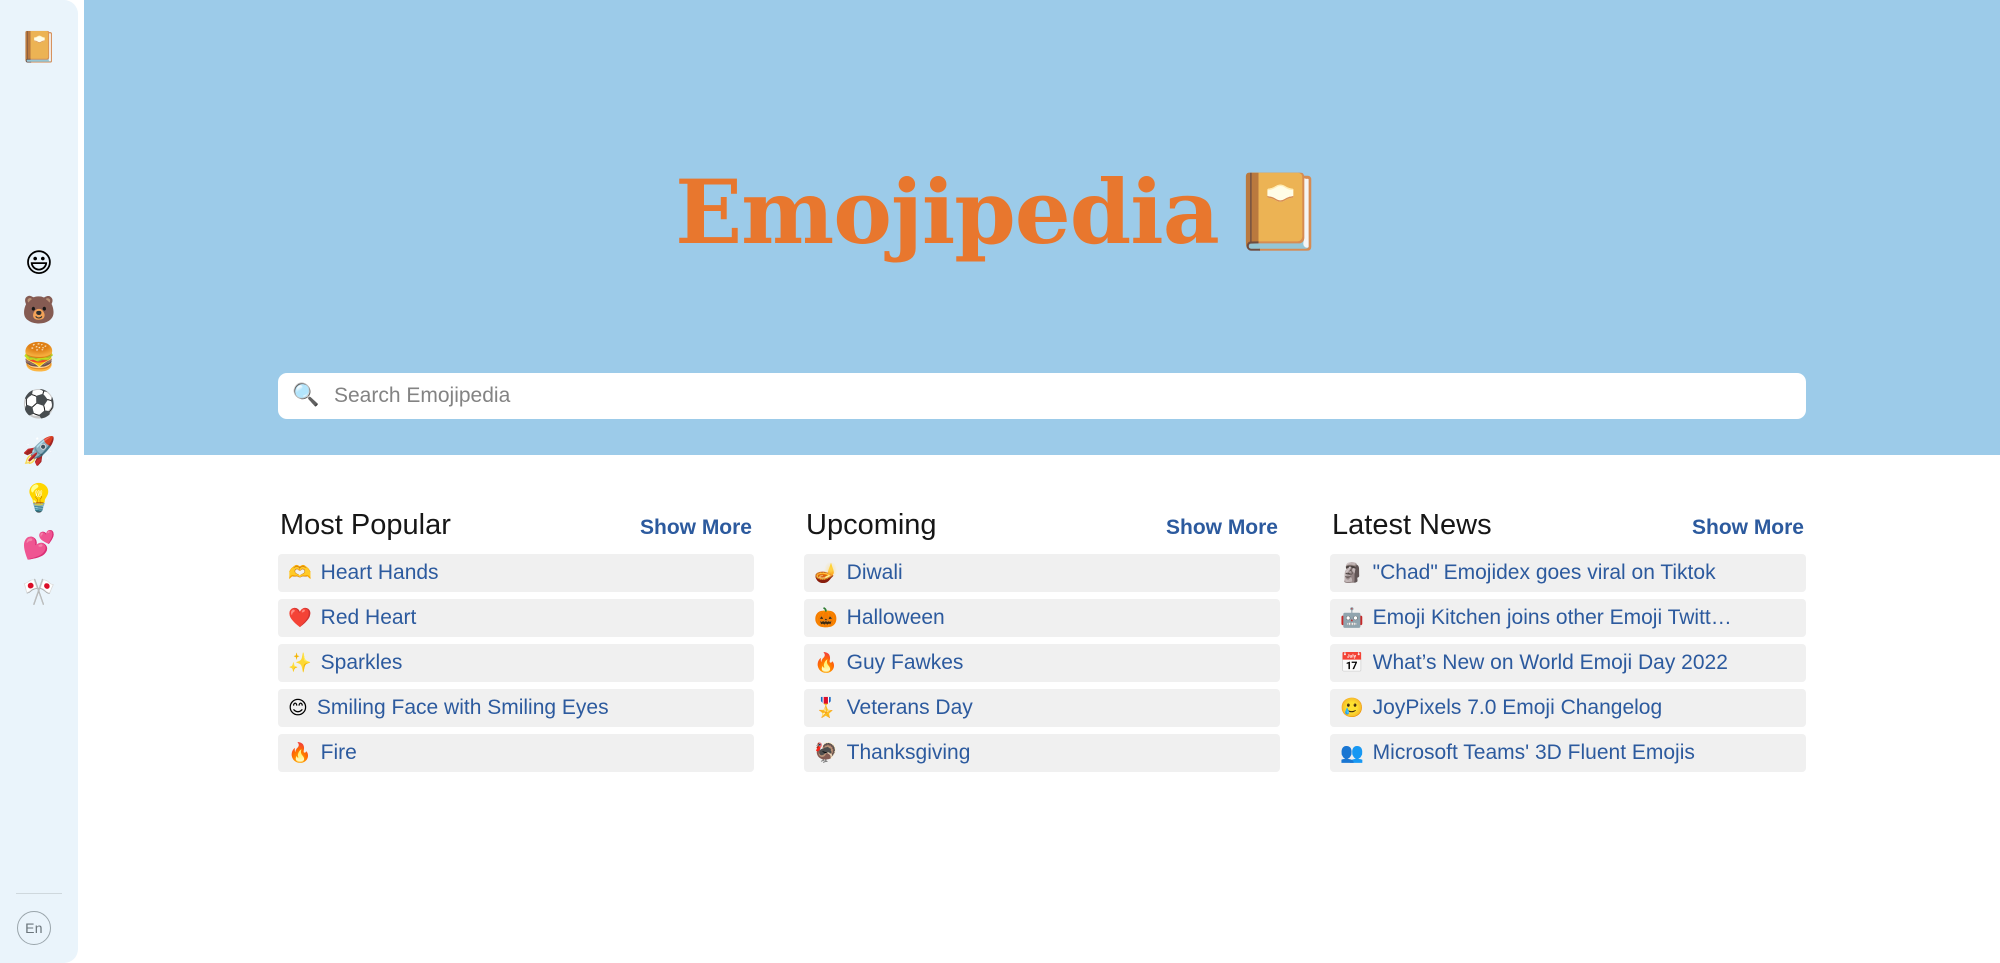 The image size is (2000, 963). Describe the element at coordinates (1533, 752) in the screenshot. I see `list-item-label: Microsoft Teams' 3D Fluent Emojis` at that location.